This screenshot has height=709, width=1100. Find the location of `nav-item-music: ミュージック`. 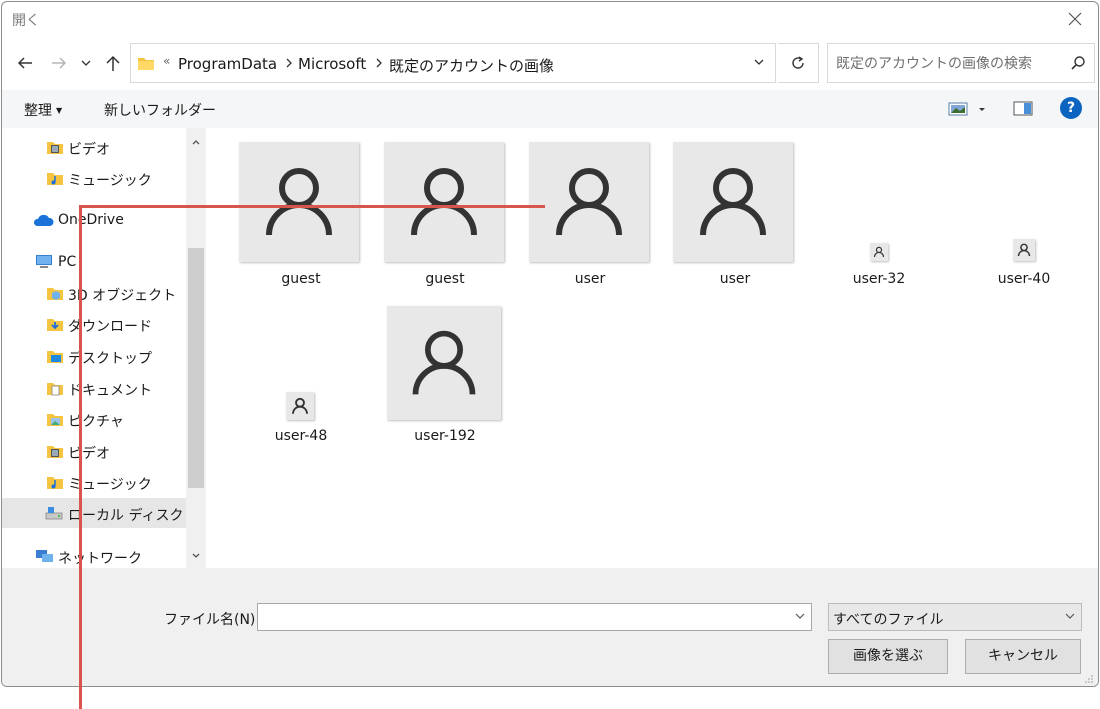

nav-item-music: ミュージック is located at coordinates (94, 178).